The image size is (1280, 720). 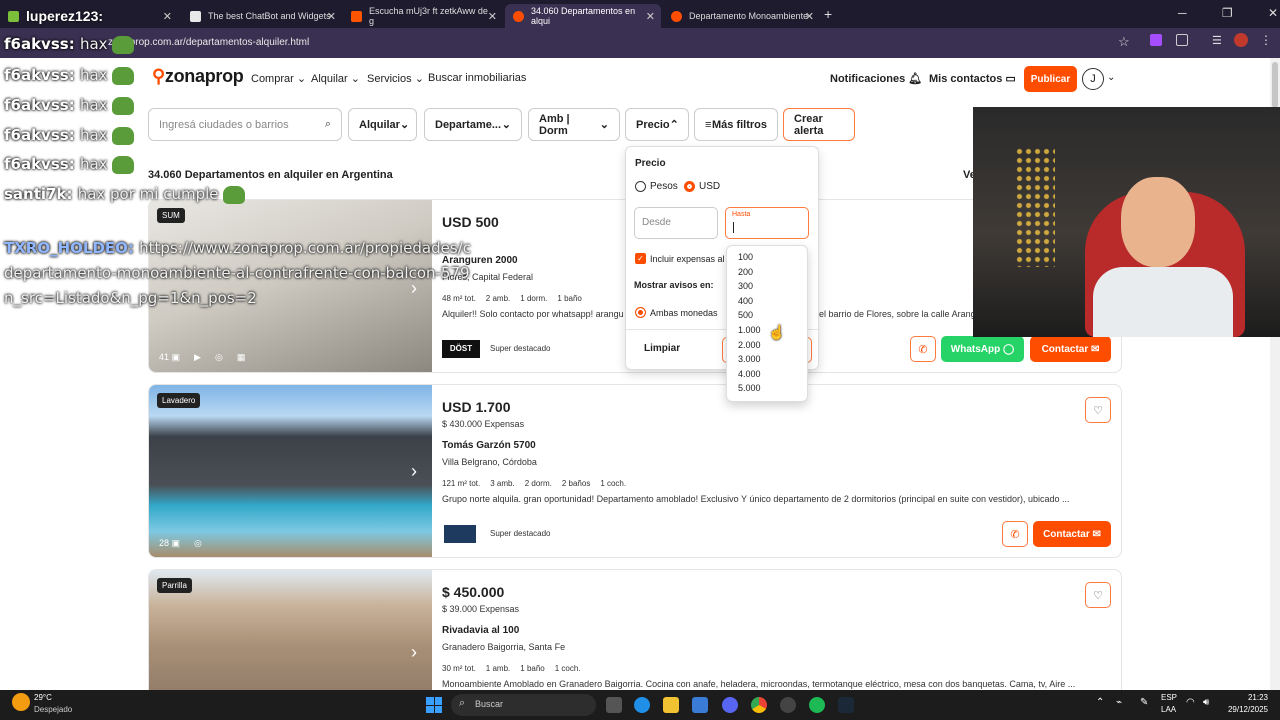 I want to click on clear-button: Limpiar, so click(x=662, y=348).